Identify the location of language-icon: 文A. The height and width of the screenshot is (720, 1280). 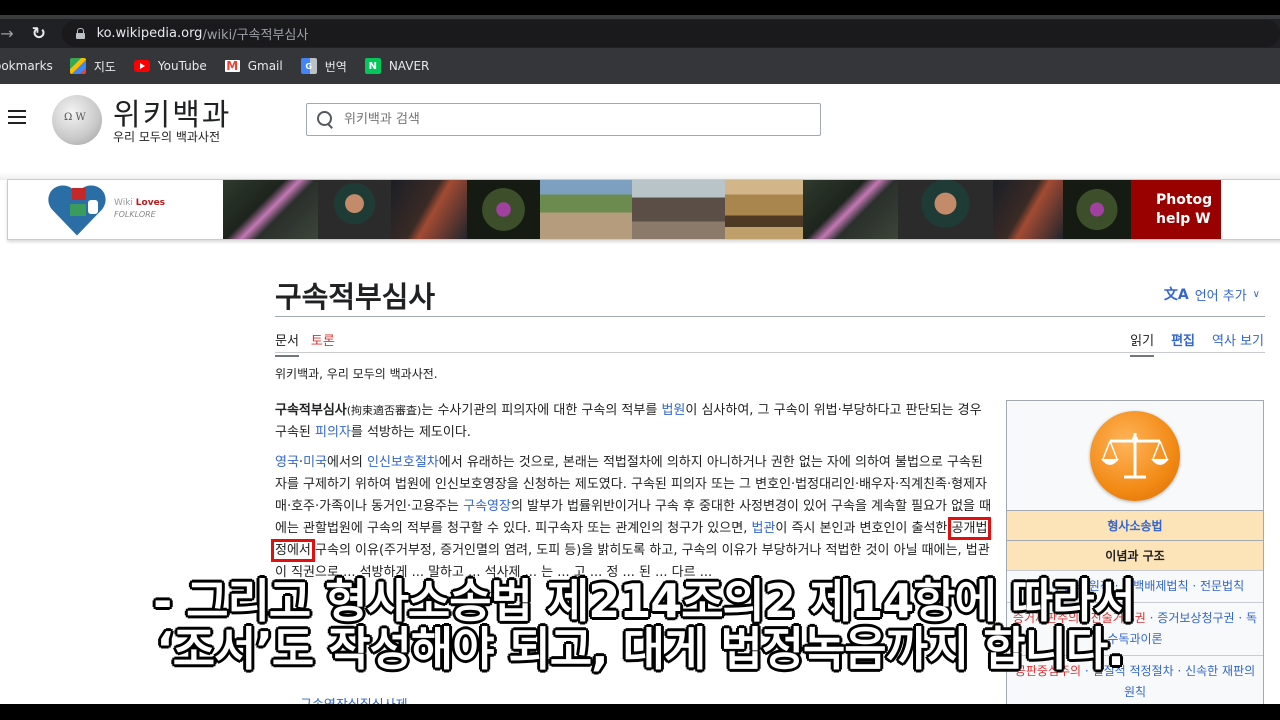
(1176, 295).